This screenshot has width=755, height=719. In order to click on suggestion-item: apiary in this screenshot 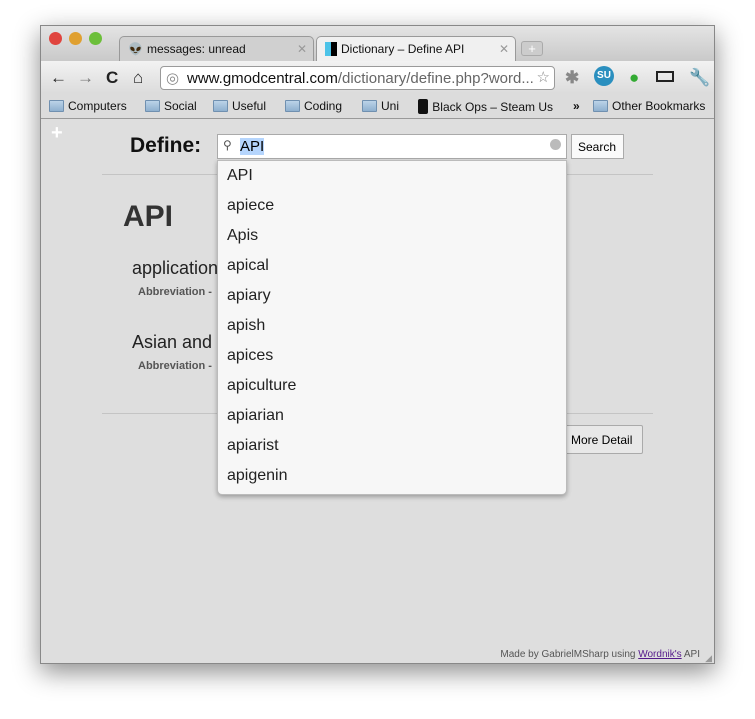, I will do `click(392, 296)`.